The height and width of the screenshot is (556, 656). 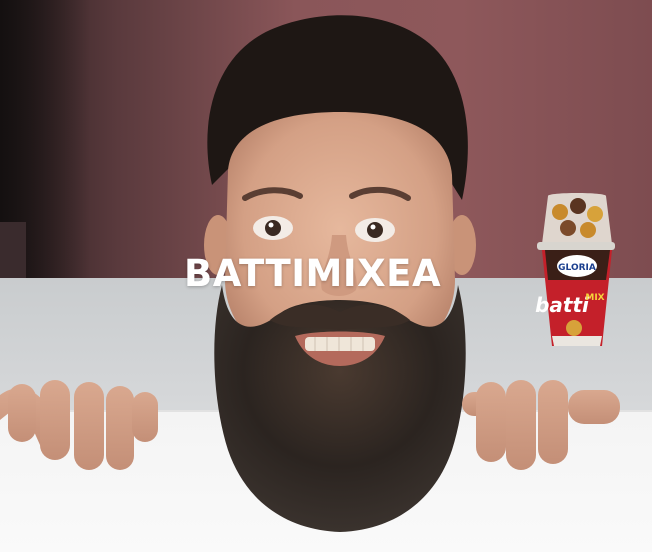 I want to click on yogurt-cup-image: GLORIA batti MIX, so click(x=575, y=269).